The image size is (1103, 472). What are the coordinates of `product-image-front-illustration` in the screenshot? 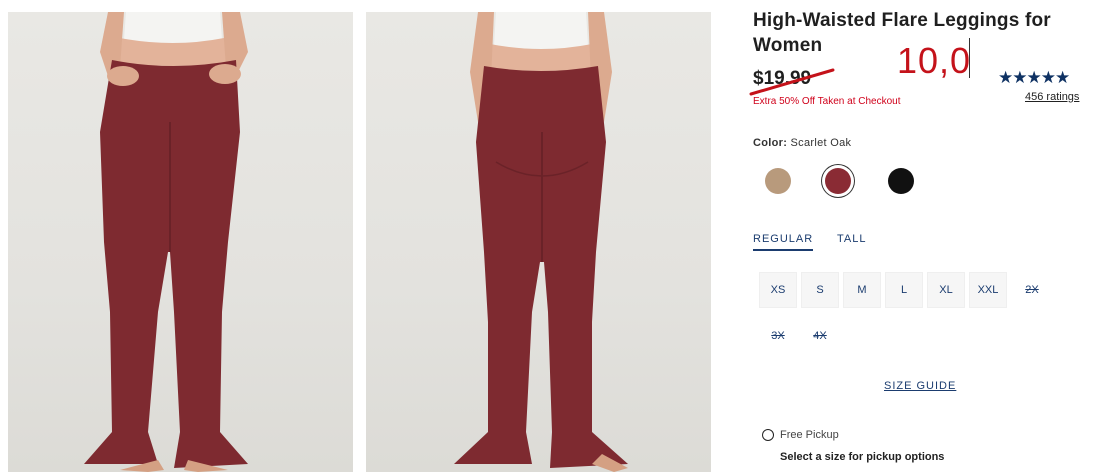 It's located at (166, 242).